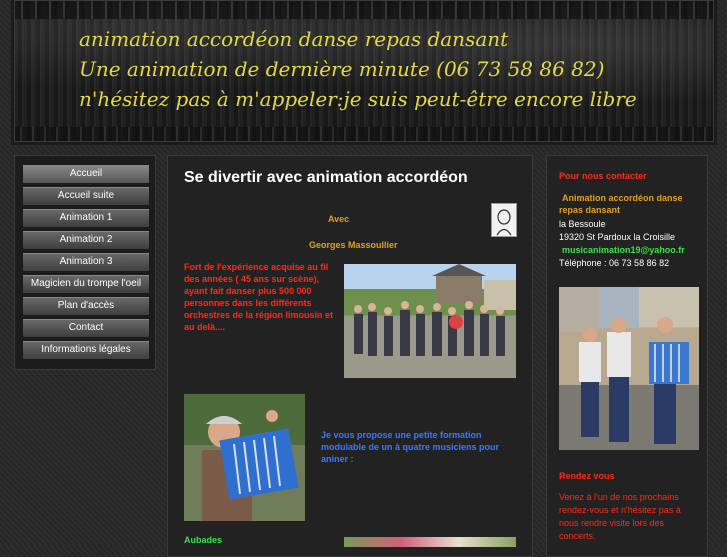  Describe the element at coordinates (86, 350) in the screenshot. I see `nav-item-informations-legales: Informations légales` at that location.